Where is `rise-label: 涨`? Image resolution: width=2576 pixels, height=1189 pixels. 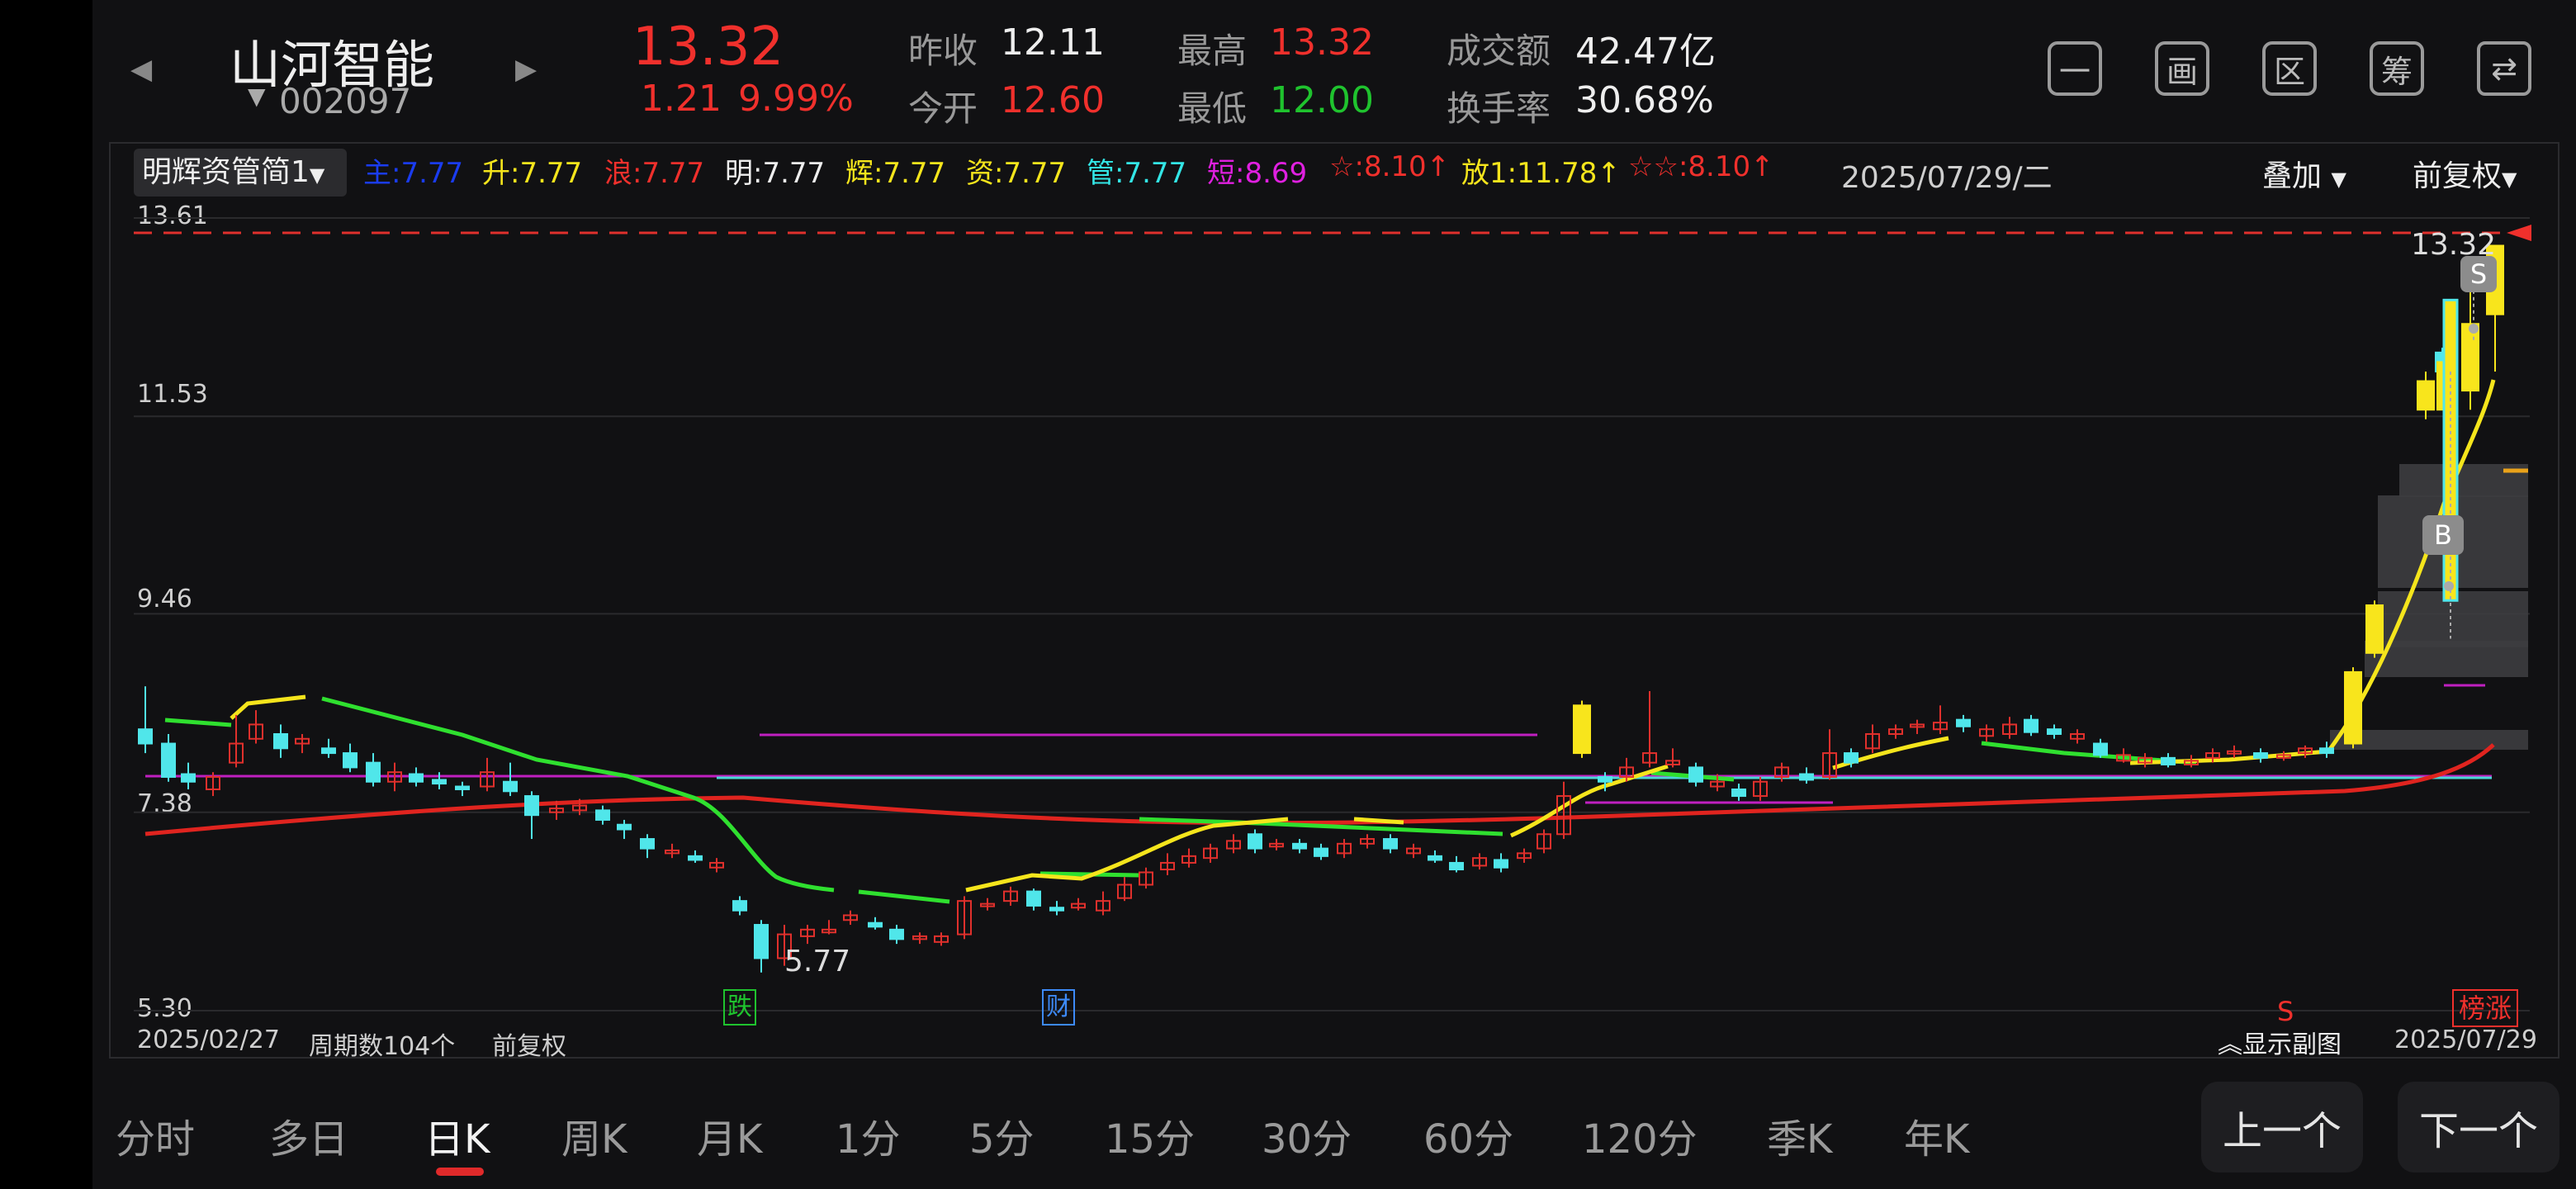
rise-label: 涨 is located at coordinates (2498, 1008).